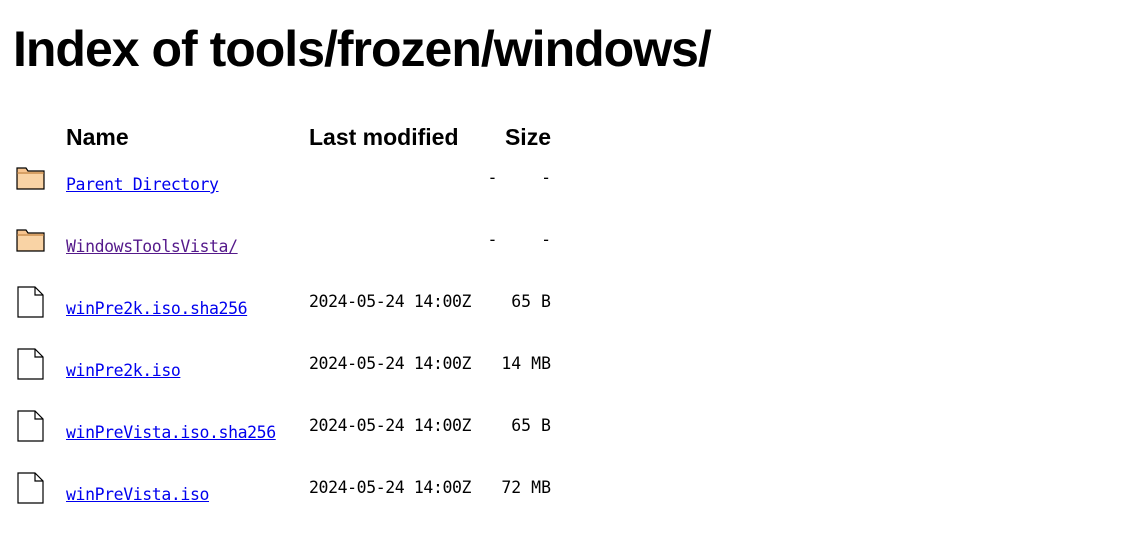  I want to click on table-row: winPreVista.iso 2024-05-24 14:00Z 72 MB, so click(283, 498).